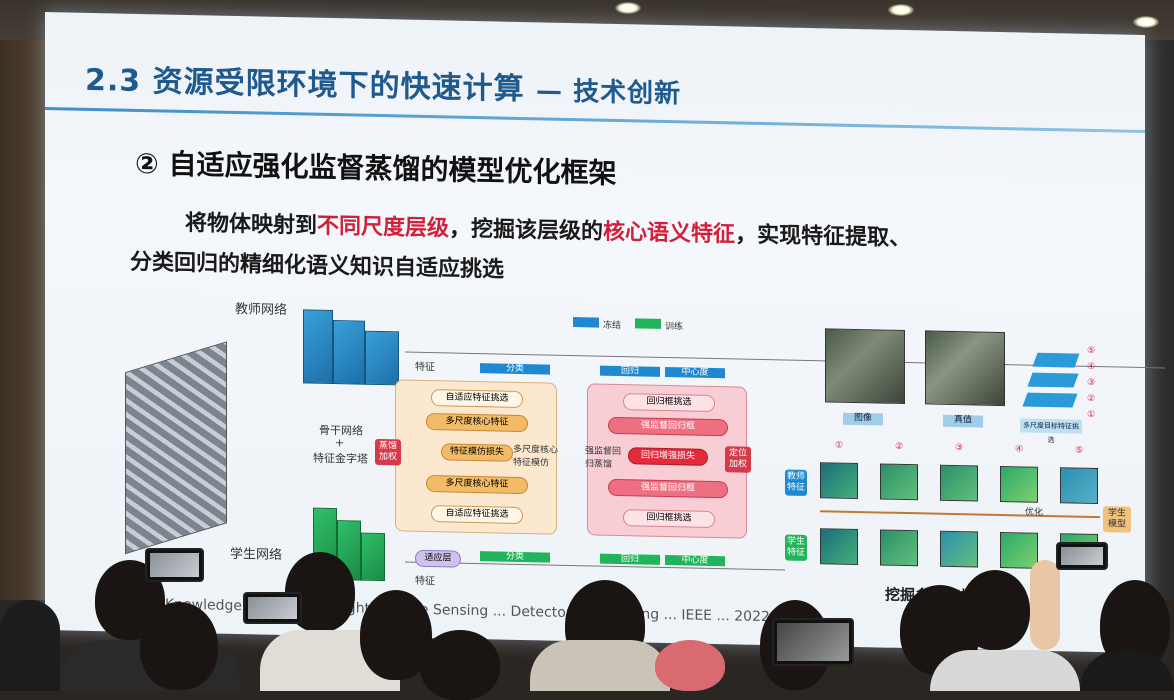 Image resolution: width=1174 pixels, height=700 pixels. I want to click on truth-label: 真值, so click(963, 421).